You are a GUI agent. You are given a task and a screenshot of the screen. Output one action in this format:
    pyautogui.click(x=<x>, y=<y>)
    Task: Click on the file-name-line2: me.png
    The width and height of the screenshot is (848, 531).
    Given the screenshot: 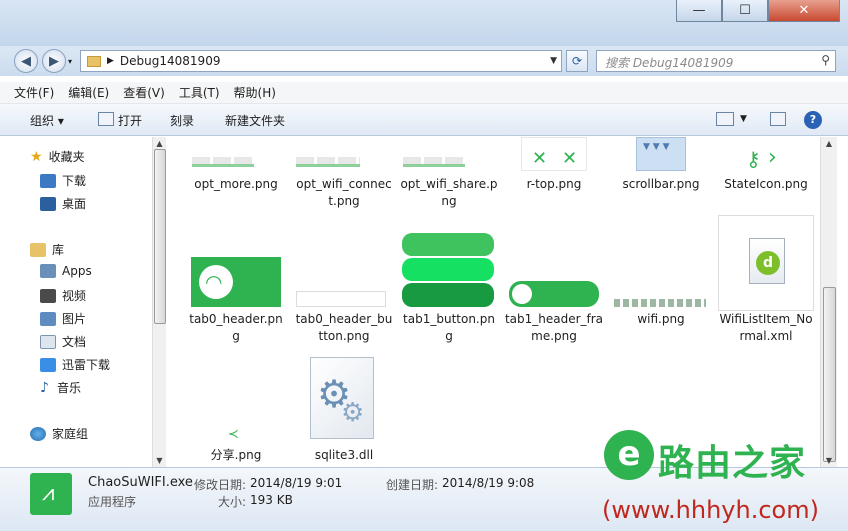 What is the action you would take?
    pyautogui.click(x=554, y=336)
    